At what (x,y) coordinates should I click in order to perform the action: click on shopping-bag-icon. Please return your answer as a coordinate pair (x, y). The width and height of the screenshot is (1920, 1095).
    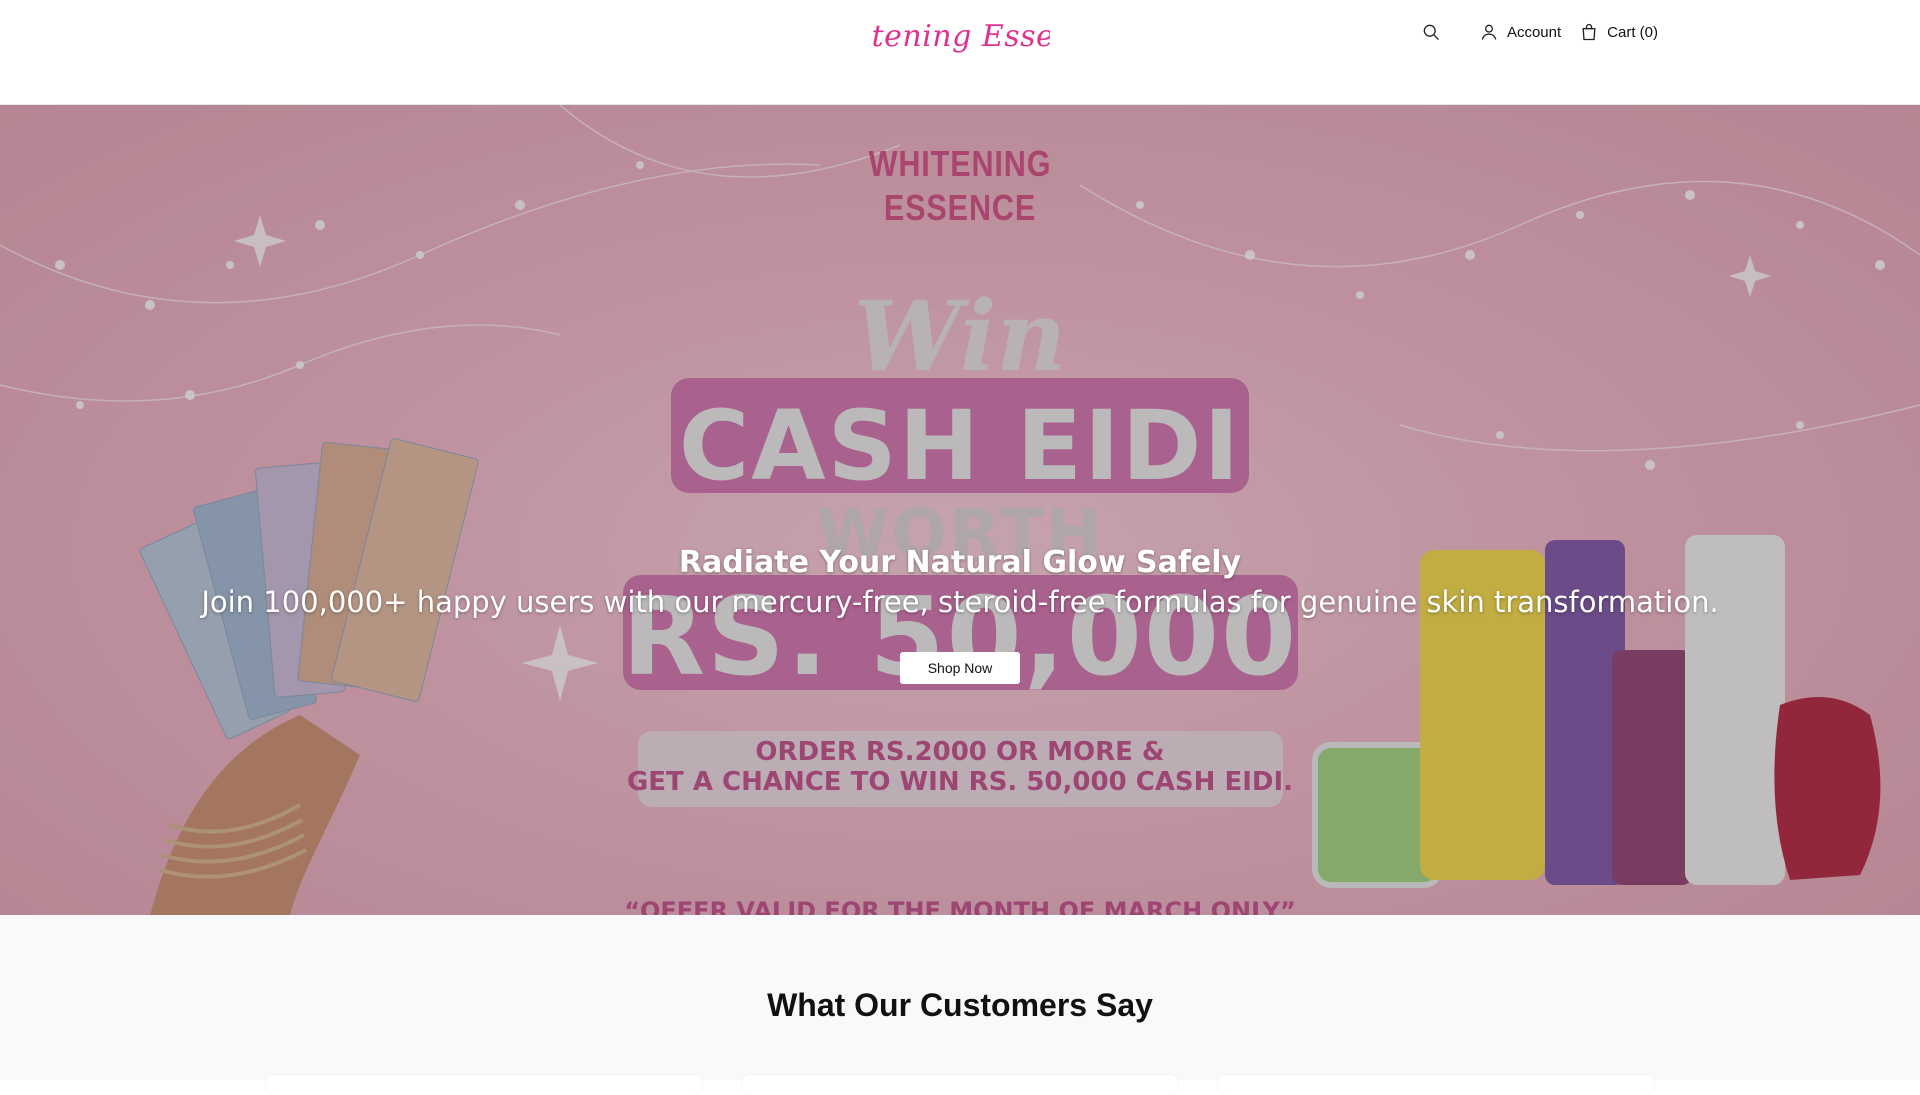
    Looking at the image, I should click on (1589, 32).